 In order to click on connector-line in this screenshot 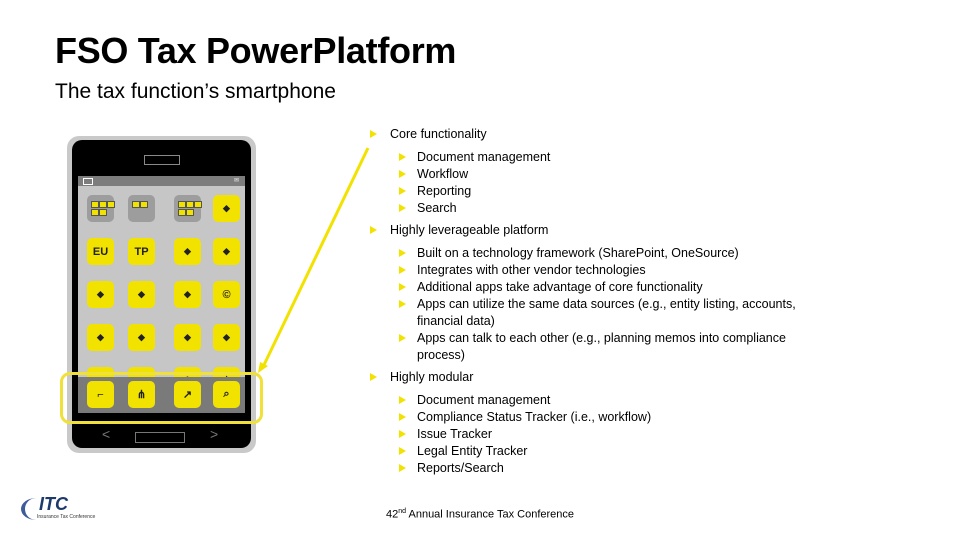, I will do `click(315, 257)`.